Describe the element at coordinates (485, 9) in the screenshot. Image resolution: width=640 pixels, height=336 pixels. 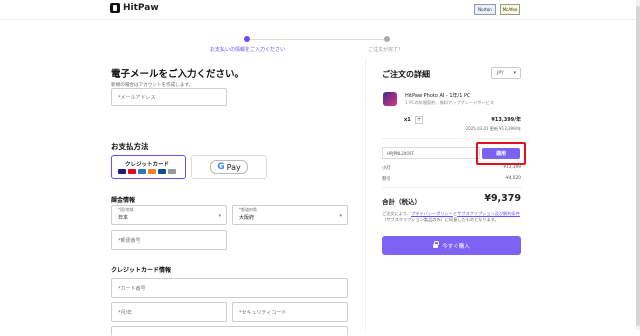
I see `norton-badge: Norton` at that location.